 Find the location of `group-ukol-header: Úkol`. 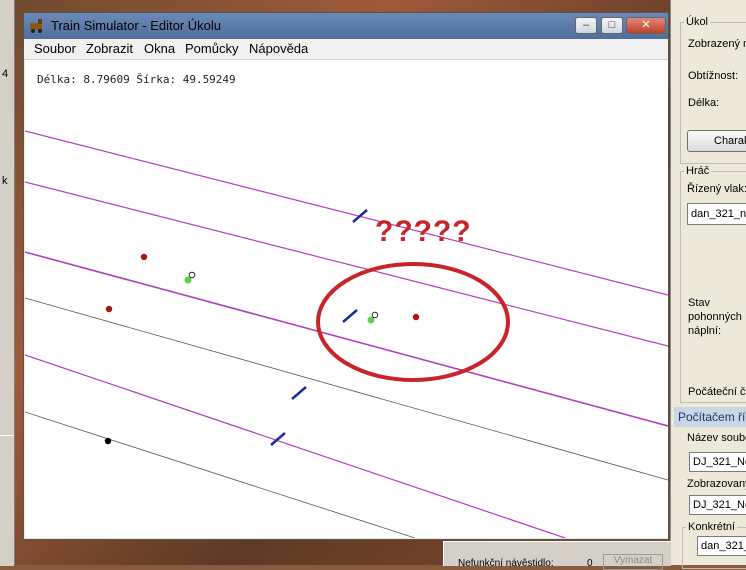

group-ukol-header: Úkol is located at coordinates (697, 22).